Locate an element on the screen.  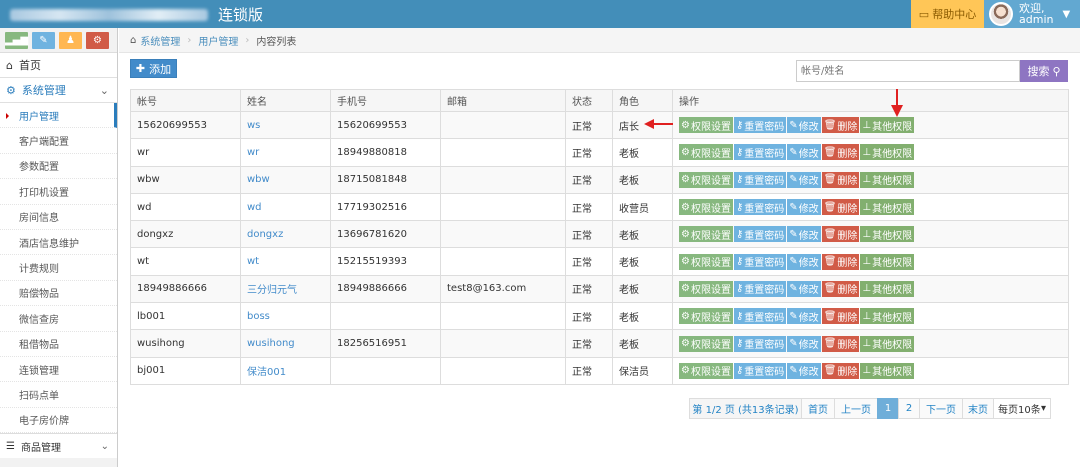
help-center-button: ▭ 帮助中心 is located at coordinates (947, 14).